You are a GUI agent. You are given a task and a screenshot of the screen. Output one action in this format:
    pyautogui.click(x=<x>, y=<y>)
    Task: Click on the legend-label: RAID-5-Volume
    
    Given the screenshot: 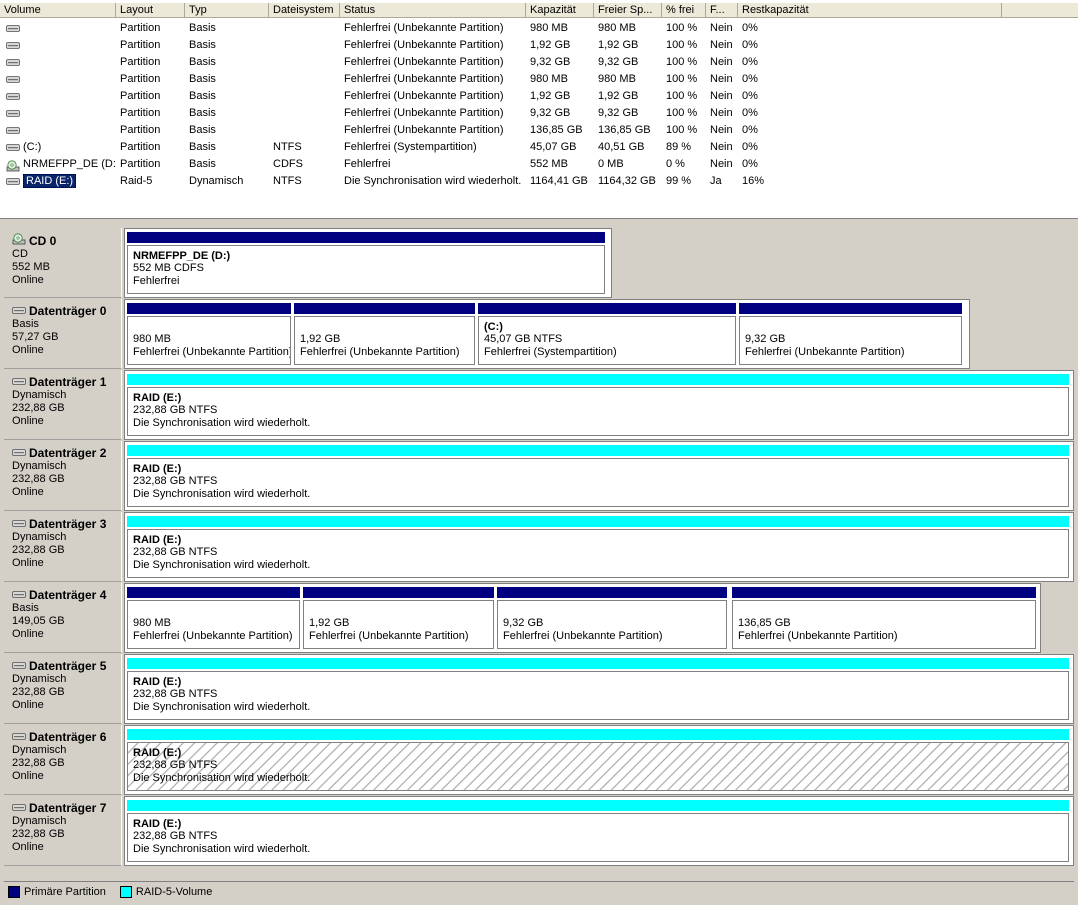 What is the action you would take?
    pyautogui.click(x=174, y=891)
    